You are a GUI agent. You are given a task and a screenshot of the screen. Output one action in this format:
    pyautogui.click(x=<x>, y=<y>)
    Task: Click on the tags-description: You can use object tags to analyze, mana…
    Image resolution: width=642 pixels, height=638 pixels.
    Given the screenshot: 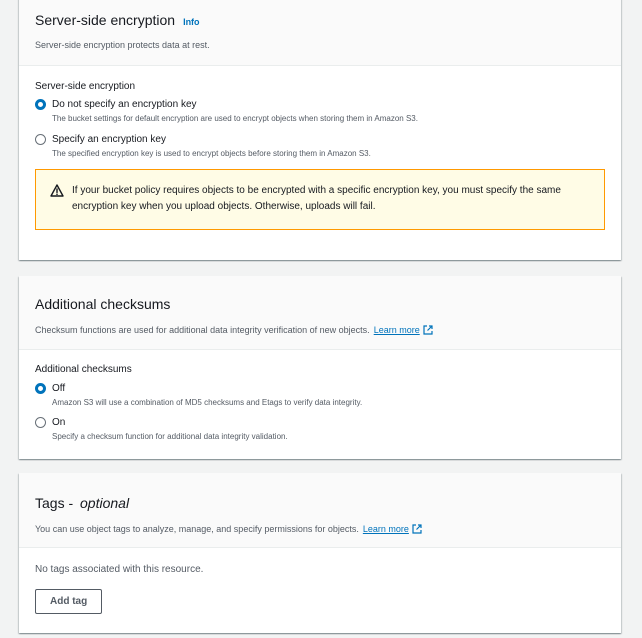 What is the action you would take?
    pyautogui.click(x=320, y=529)
    